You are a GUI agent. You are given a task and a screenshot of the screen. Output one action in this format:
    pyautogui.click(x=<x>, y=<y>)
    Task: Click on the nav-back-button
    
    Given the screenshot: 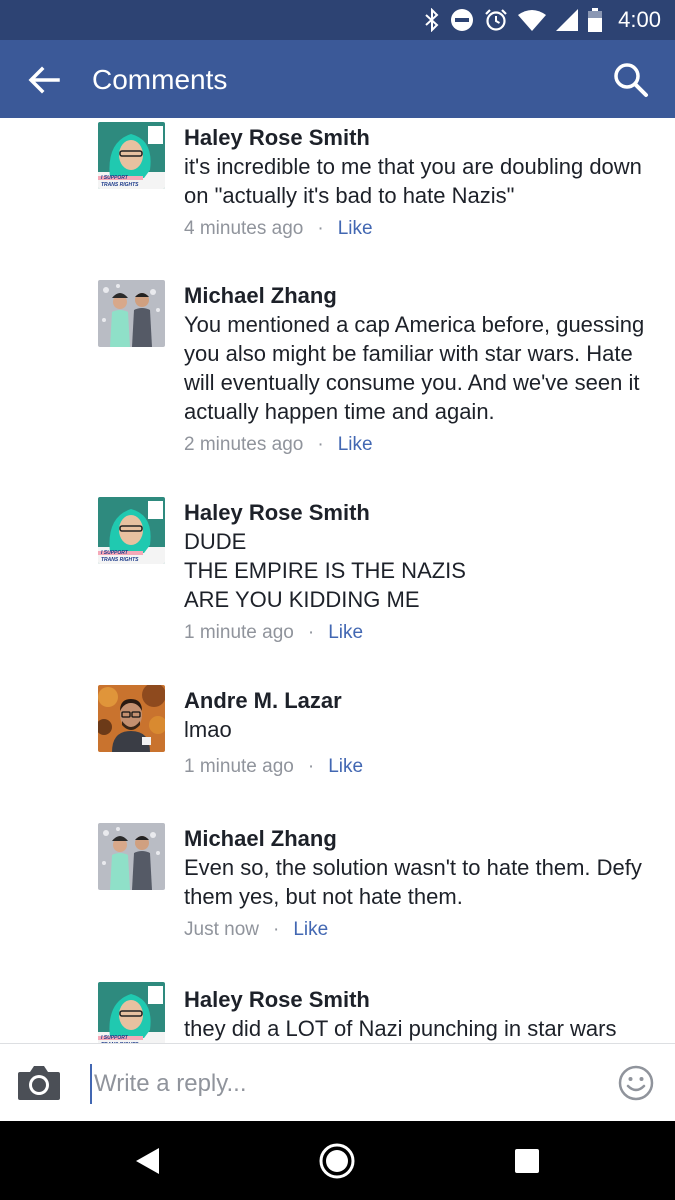 What is the action you would take?
    pyautogui.click(x=147, y=1161)
    